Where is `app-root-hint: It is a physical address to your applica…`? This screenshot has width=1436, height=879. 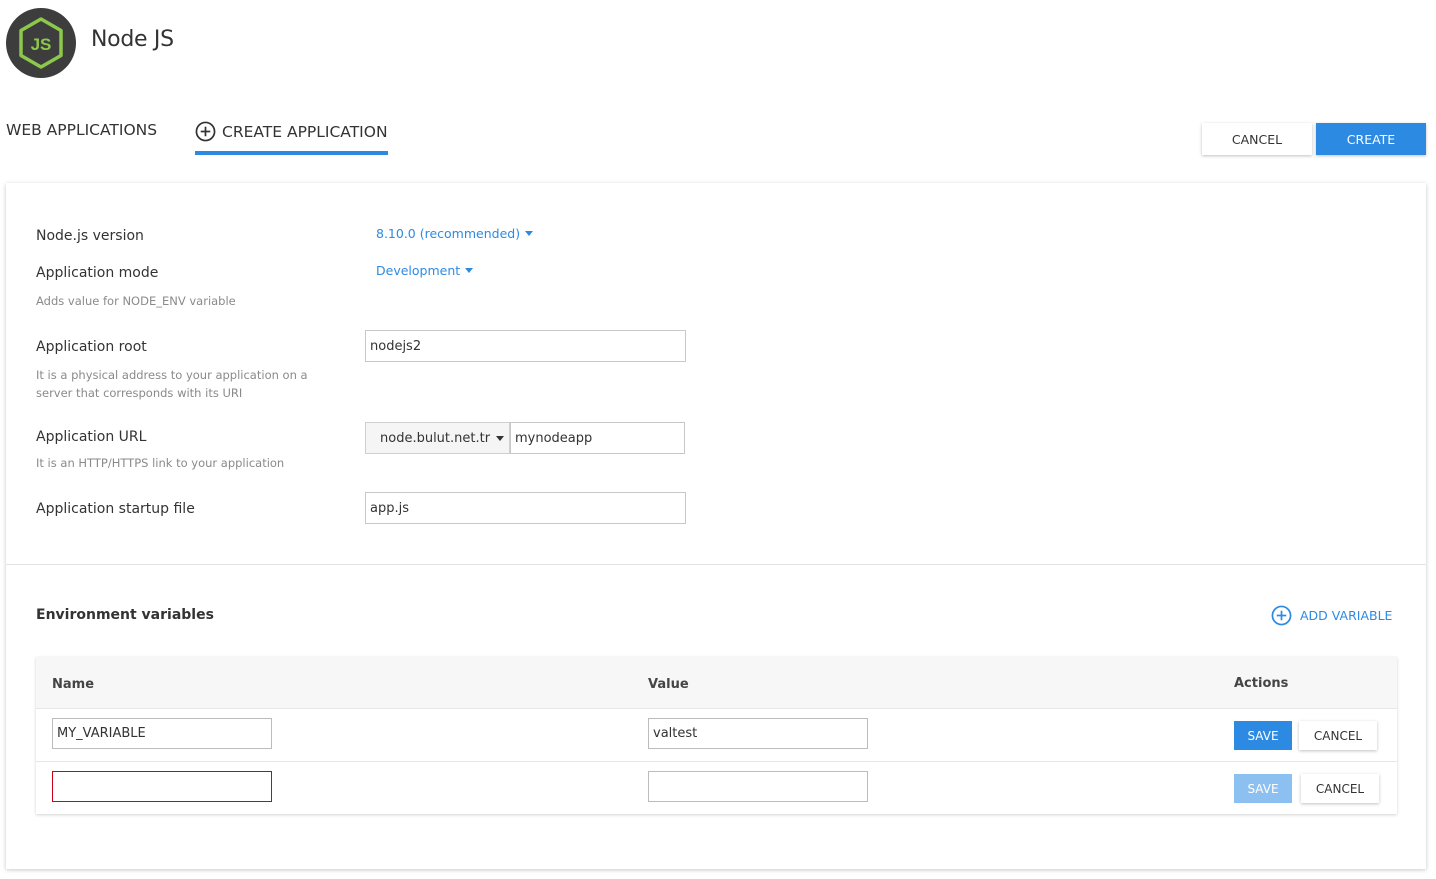
app-root-hint: It is a physical address to your applica… is located at coordinates (172, 384).